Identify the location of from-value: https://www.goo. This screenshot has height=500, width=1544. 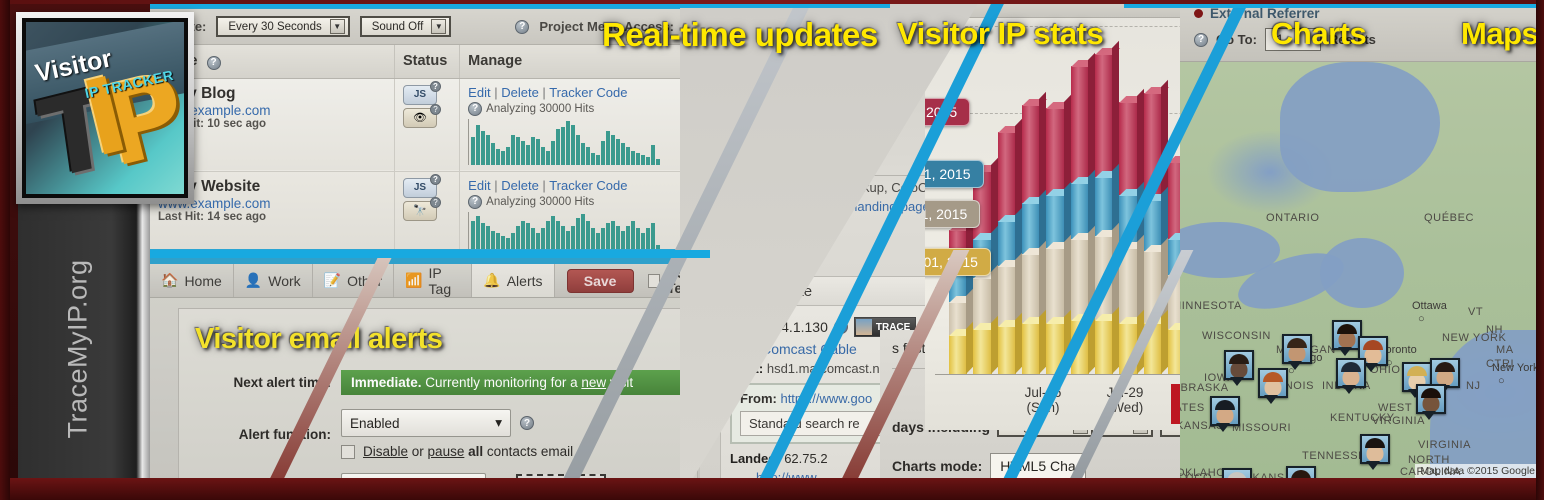
(826, 398).